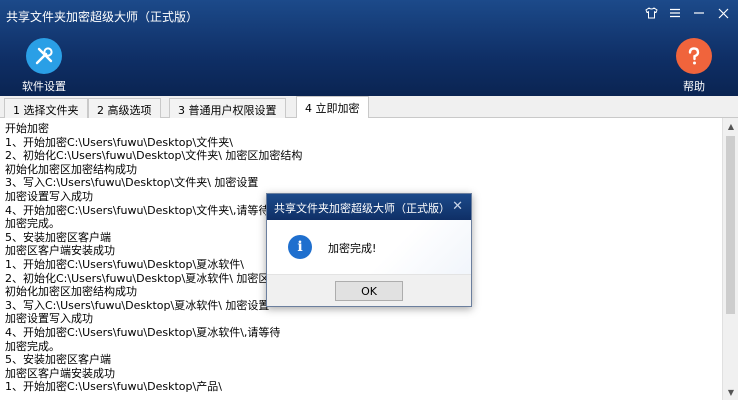  I want to click on ok-button: OK, so click(369, 291).